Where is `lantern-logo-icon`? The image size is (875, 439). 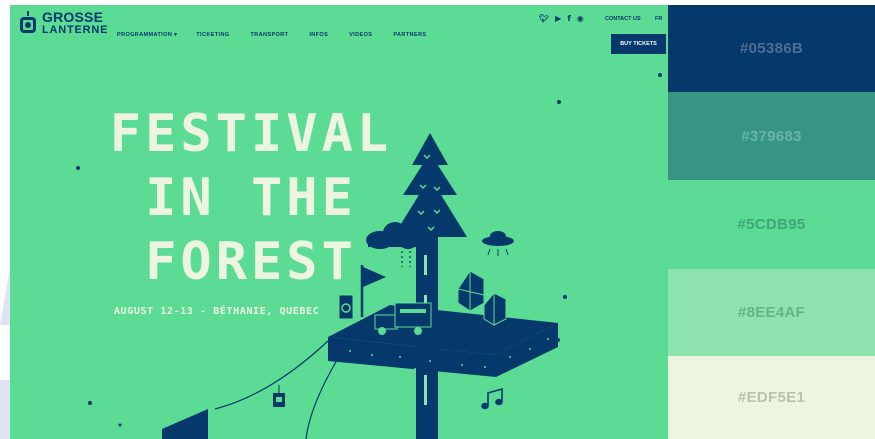 lantern-logo-icon is located at coordinates (28, 24).